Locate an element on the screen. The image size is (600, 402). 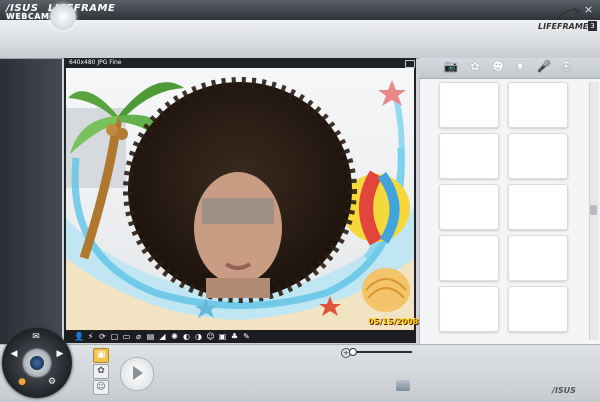
tool-icon: ▭ is located at coordinates (126, 336).